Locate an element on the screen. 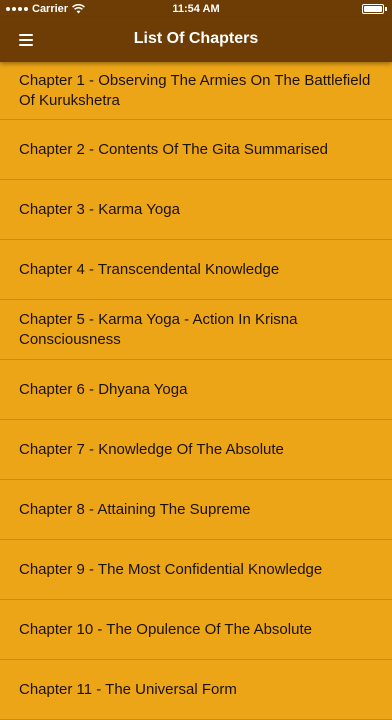  chapter-item-6: Chapter 6 - Dhyana Yoga is located at coordinates (196, 390).